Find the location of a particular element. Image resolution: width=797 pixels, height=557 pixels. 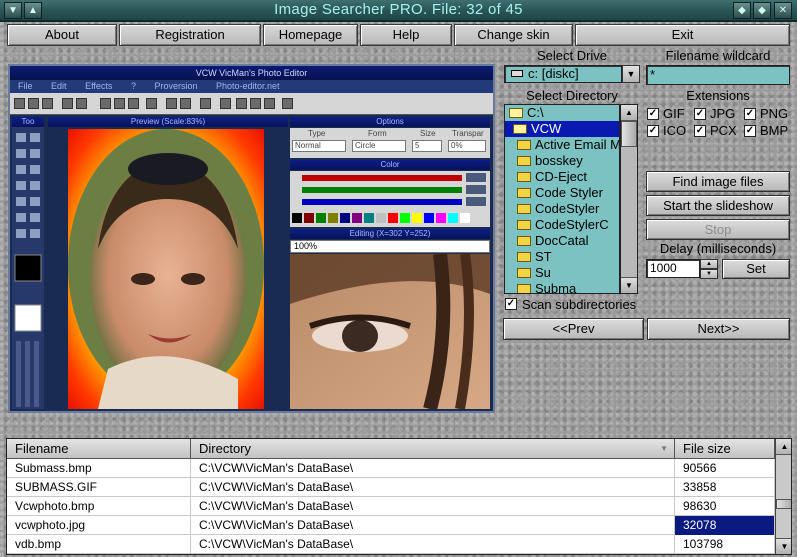

preview-toolbar is located at coordinates (251, 104).